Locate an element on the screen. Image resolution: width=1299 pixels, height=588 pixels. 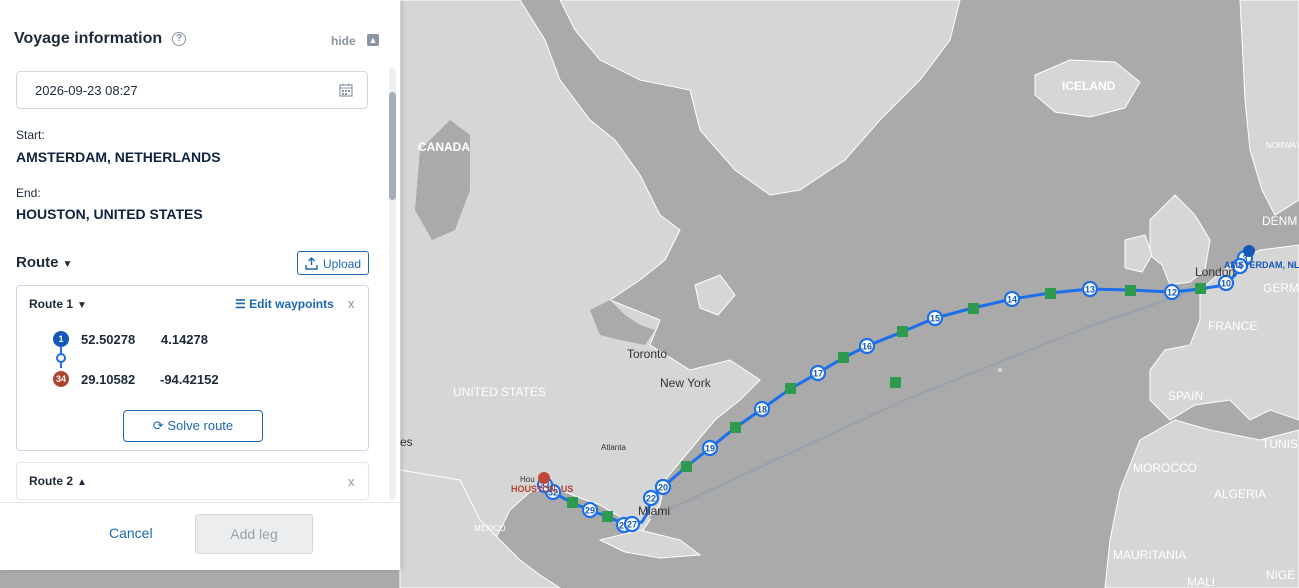
waypoint-badge-start: 1 is located at coordinates (61, 339).